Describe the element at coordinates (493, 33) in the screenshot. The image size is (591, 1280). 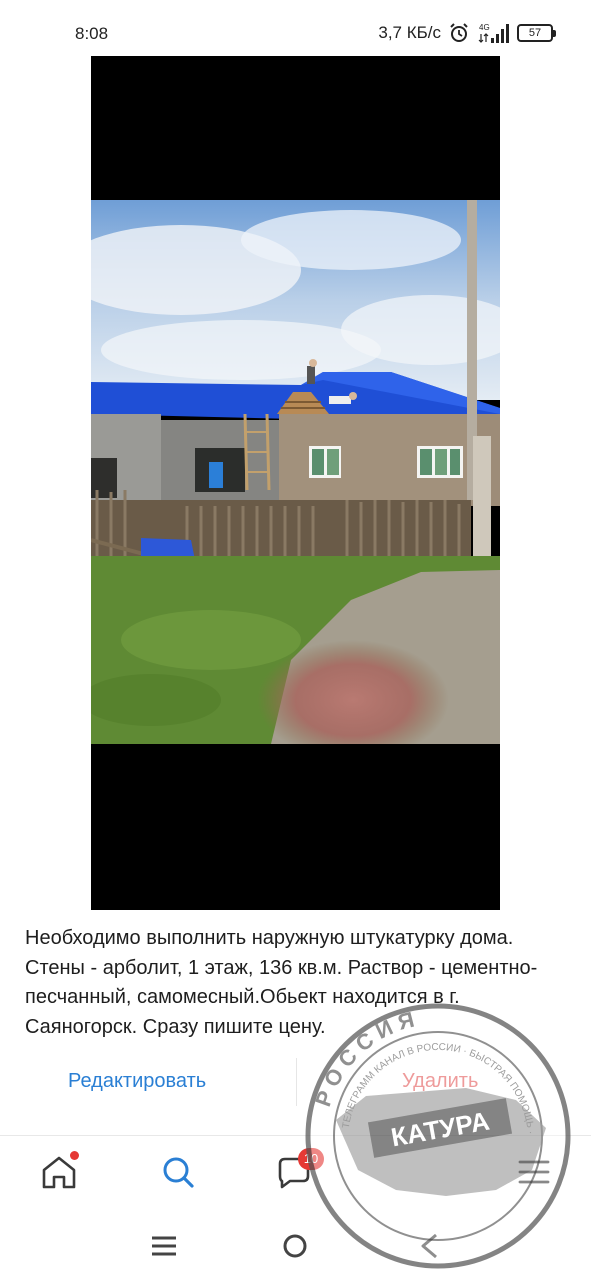
I see `signal-icon: 4G` at that location.